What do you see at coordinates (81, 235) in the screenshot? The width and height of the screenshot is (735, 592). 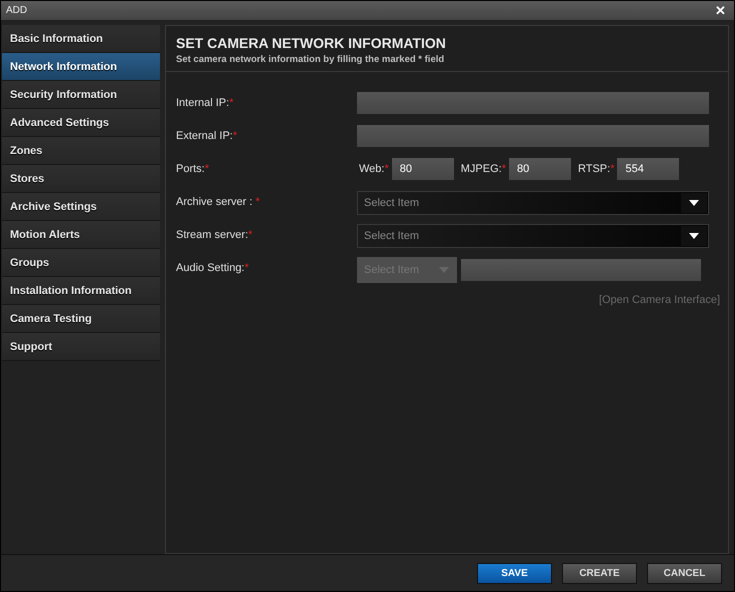 I see `sidebar-item: Motion Alerts` at bounding box center [81, 235].